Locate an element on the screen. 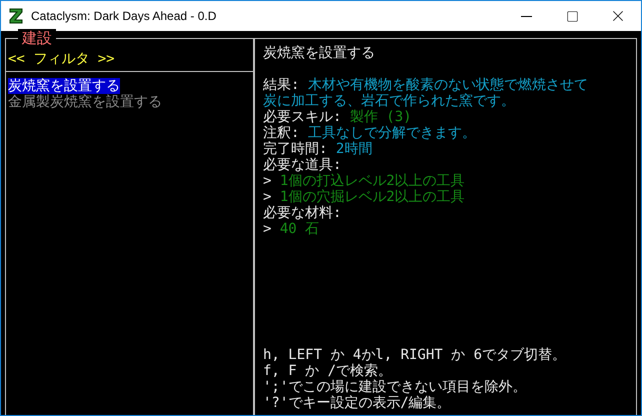 The width and height of the screenshot is (642, 416). field-value: 炭に加工する、岩石で作られた窯です。 is located at coordinates (389, 101).